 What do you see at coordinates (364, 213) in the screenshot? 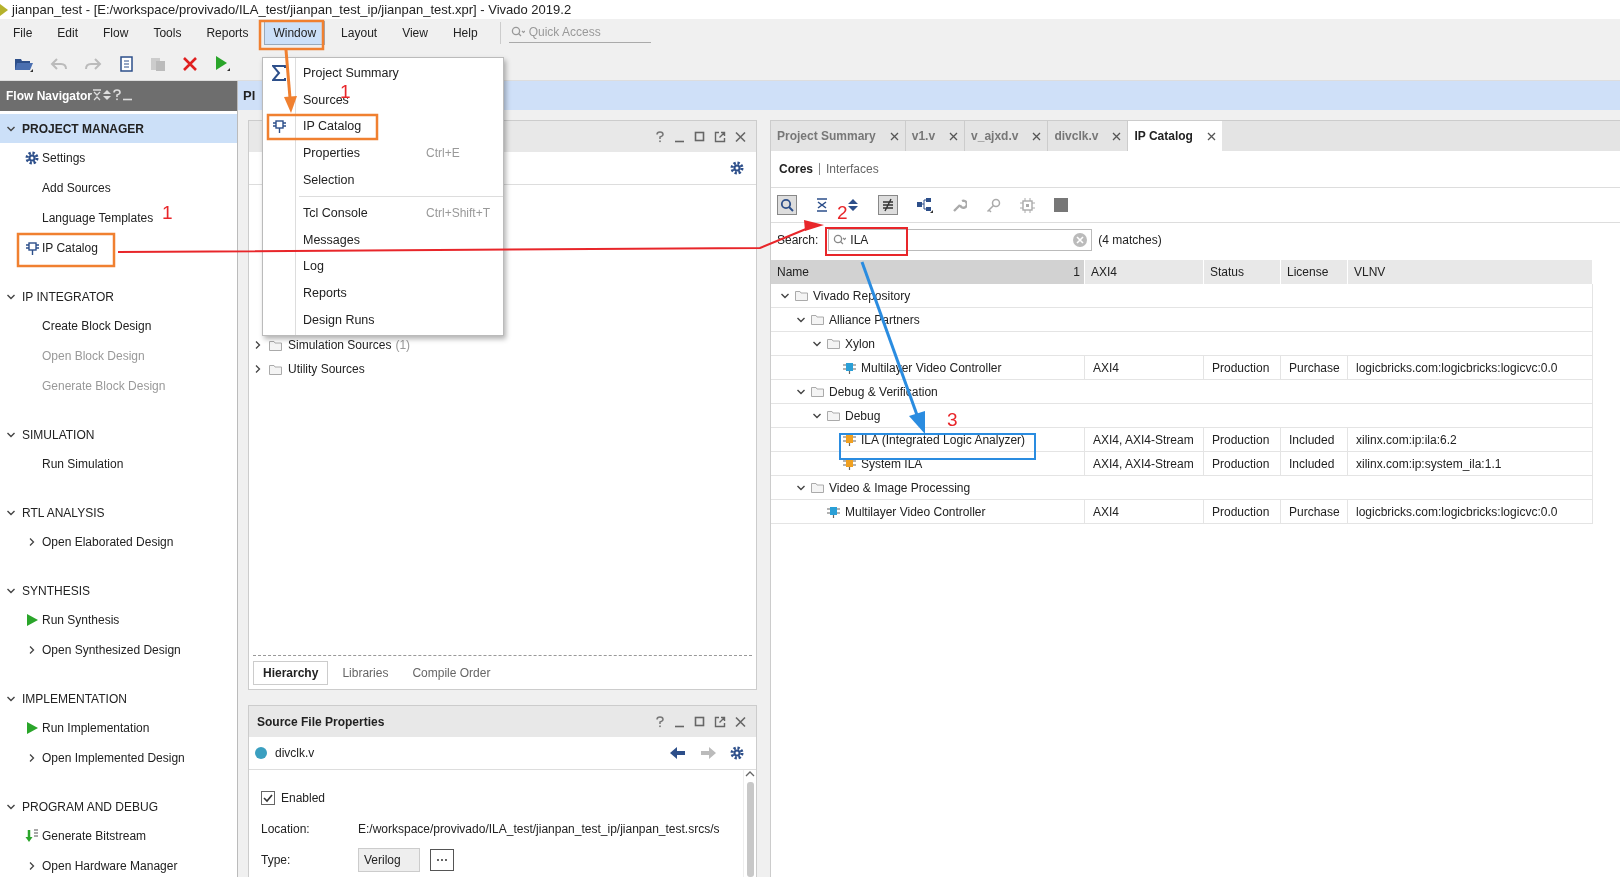
I see `menu-item: Tcl Console` at bounding box center [364, 213].